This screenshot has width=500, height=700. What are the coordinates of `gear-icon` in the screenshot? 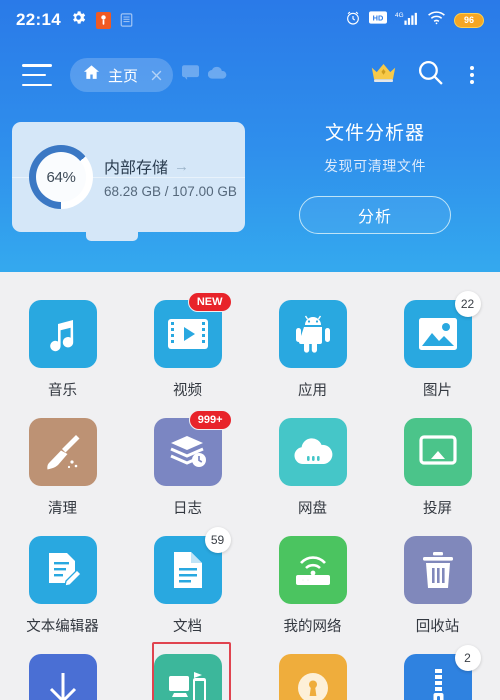 It's located at (78, 20).